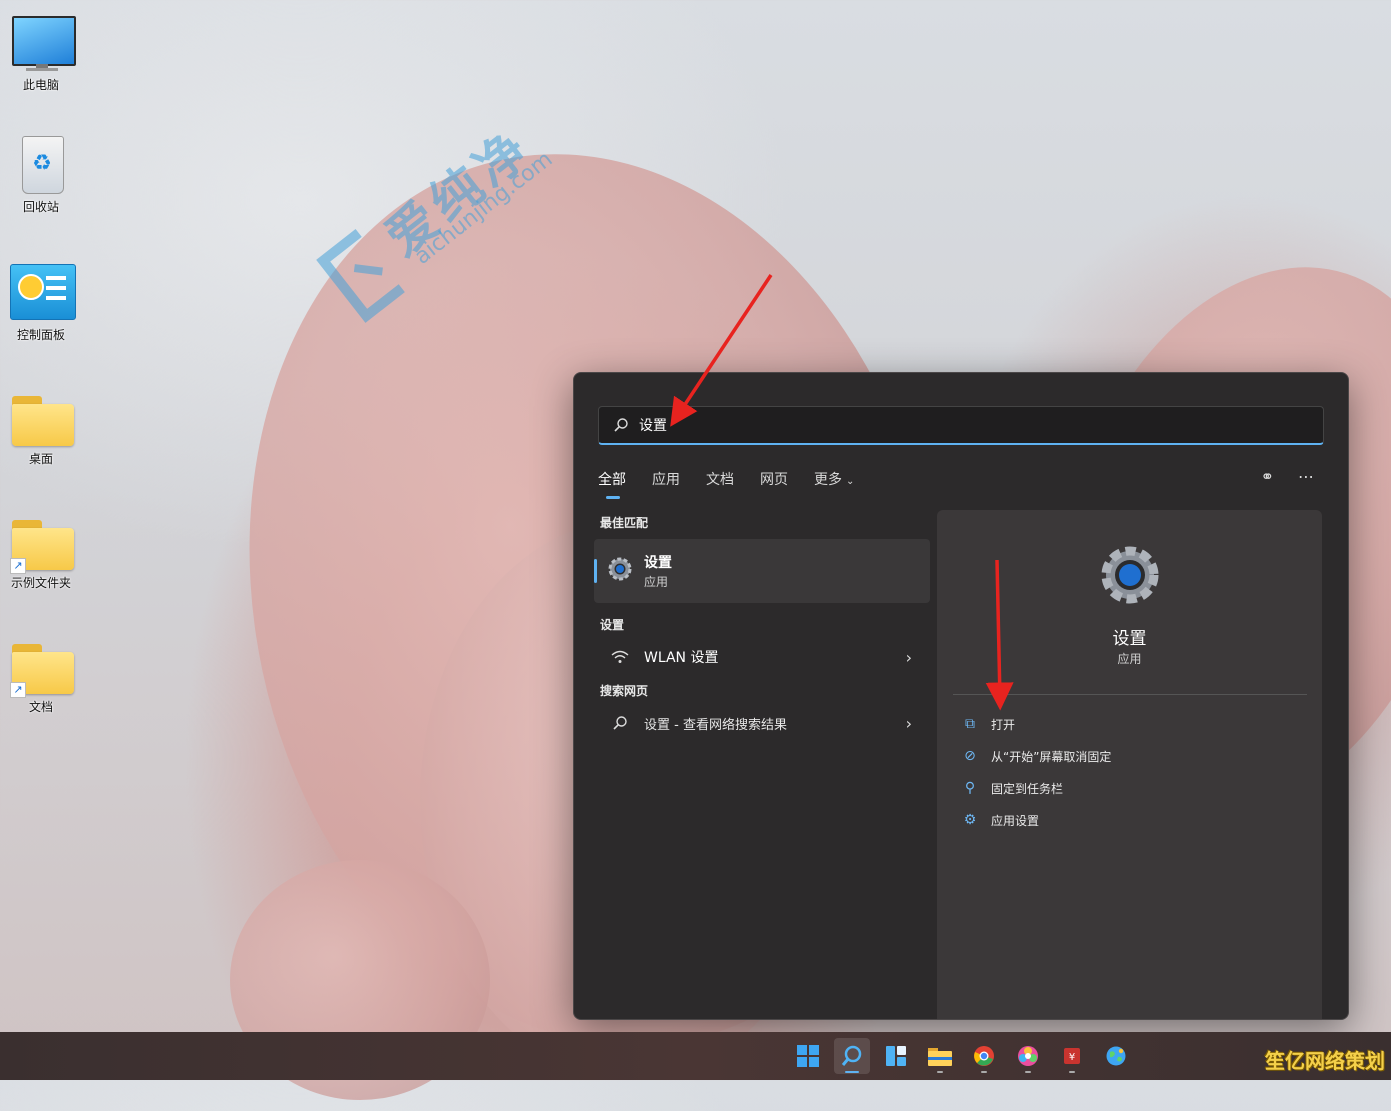 This screenshot has height=1111, width=1391. Describe the element at coordinates (656, 582) in the screenshot. I see `best-match-subtitle: 应用` at that location.